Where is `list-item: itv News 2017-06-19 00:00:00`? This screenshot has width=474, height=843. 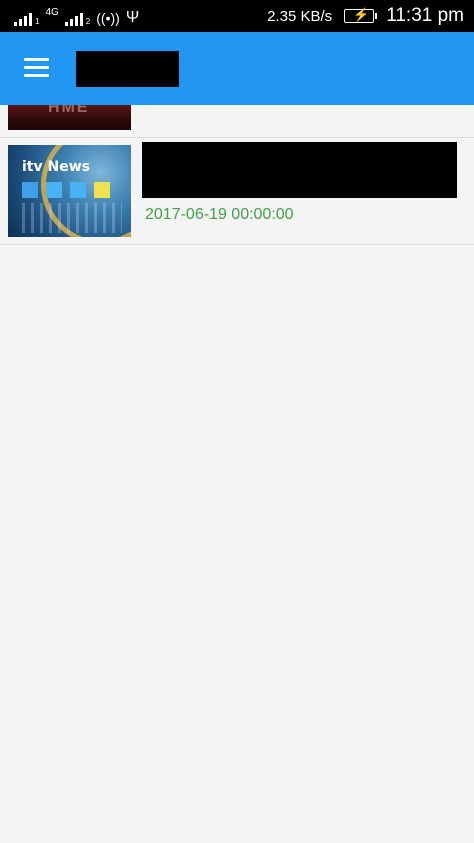 list-item: itv News 2017-06-19 00:00:00 is located at coordinates (237, 191).